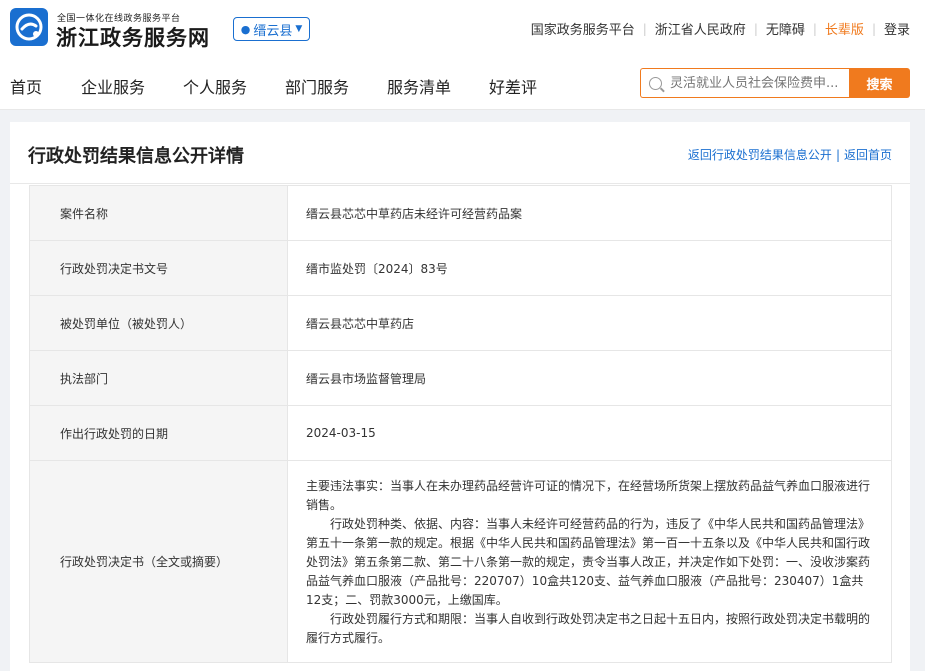  I want to click on link-accessibility: 无障碍, so click(785, 28).